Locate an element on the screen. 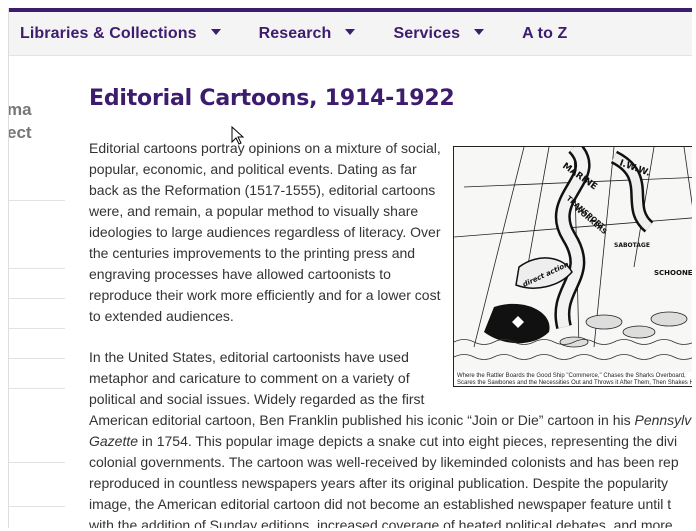  nav-item-research: Research is located at coordinates (307, 34).